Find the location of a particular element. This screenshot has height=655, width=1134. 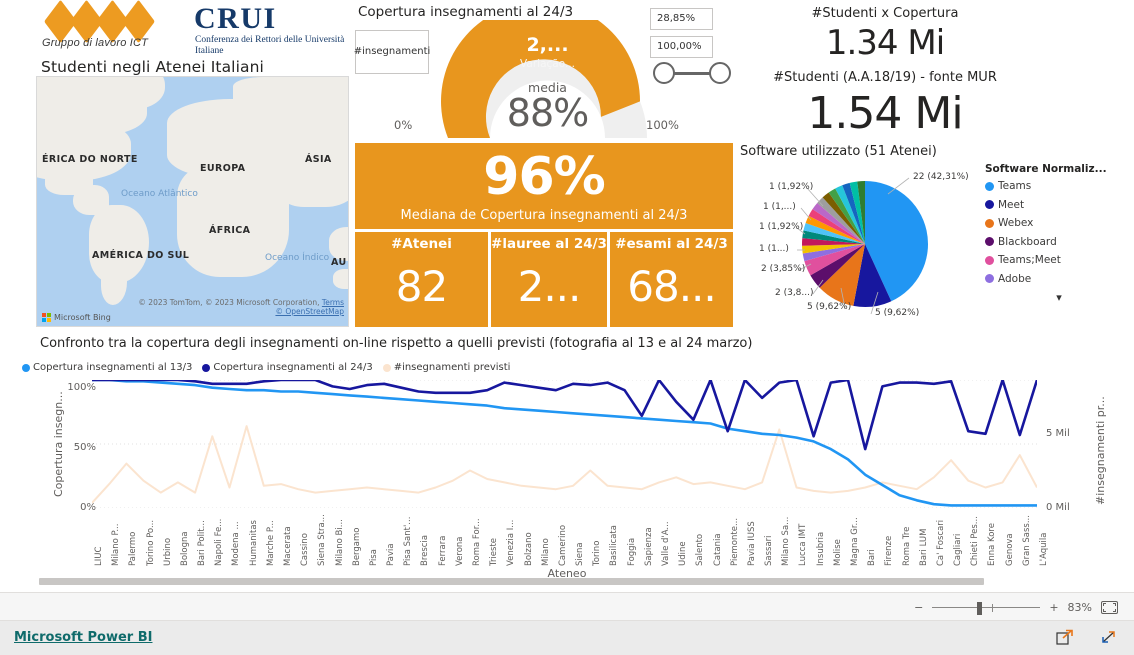

x-axis-label: Salento is located at coordinates (700, 549).